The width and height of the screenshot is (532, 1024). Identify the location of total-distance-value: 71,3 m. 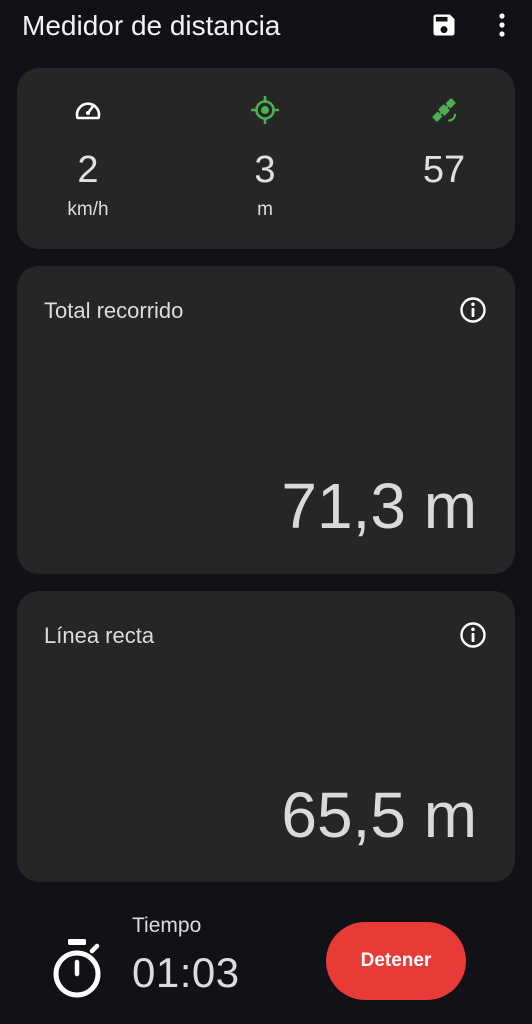
(379, 506).